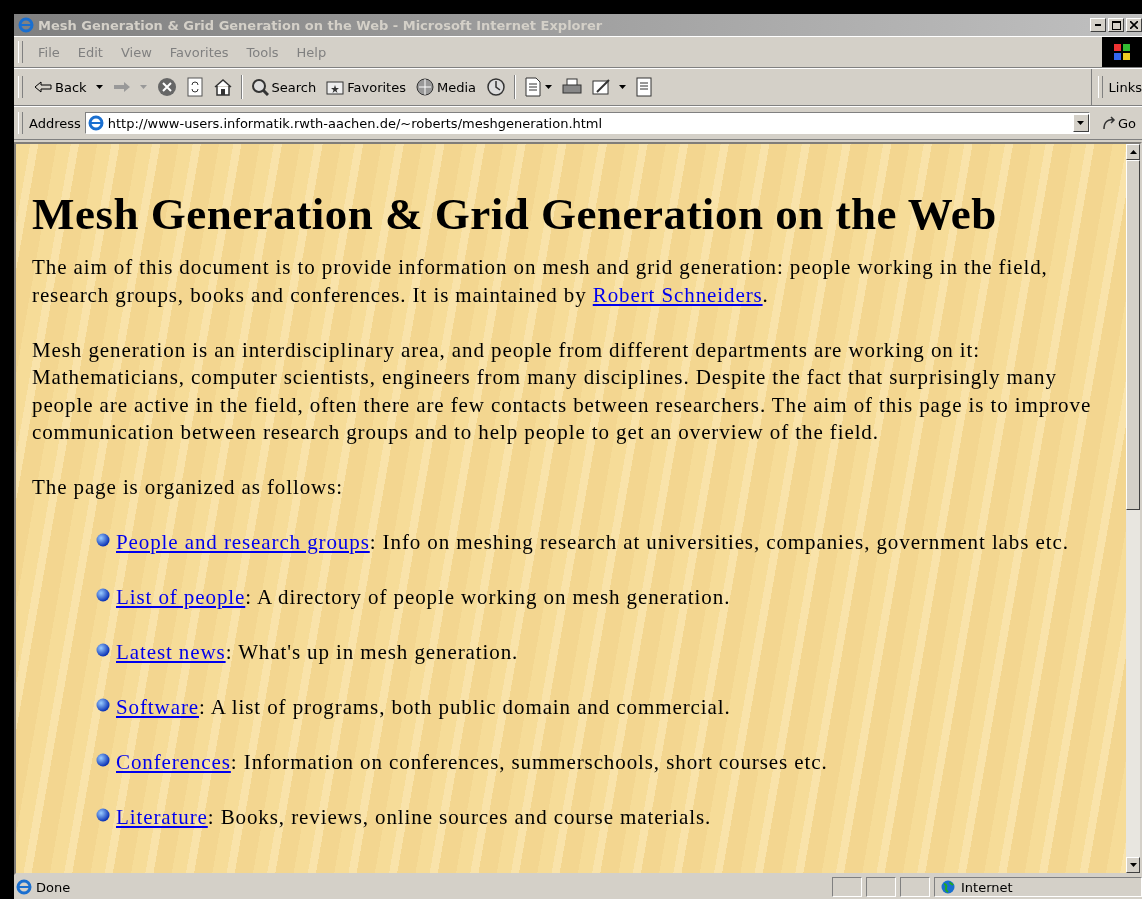  Describe the element at coordinates (414, 817) in the screenshot. I see `list-item-text: Literature: Books, reviews, online sources and course materials.` at that location.